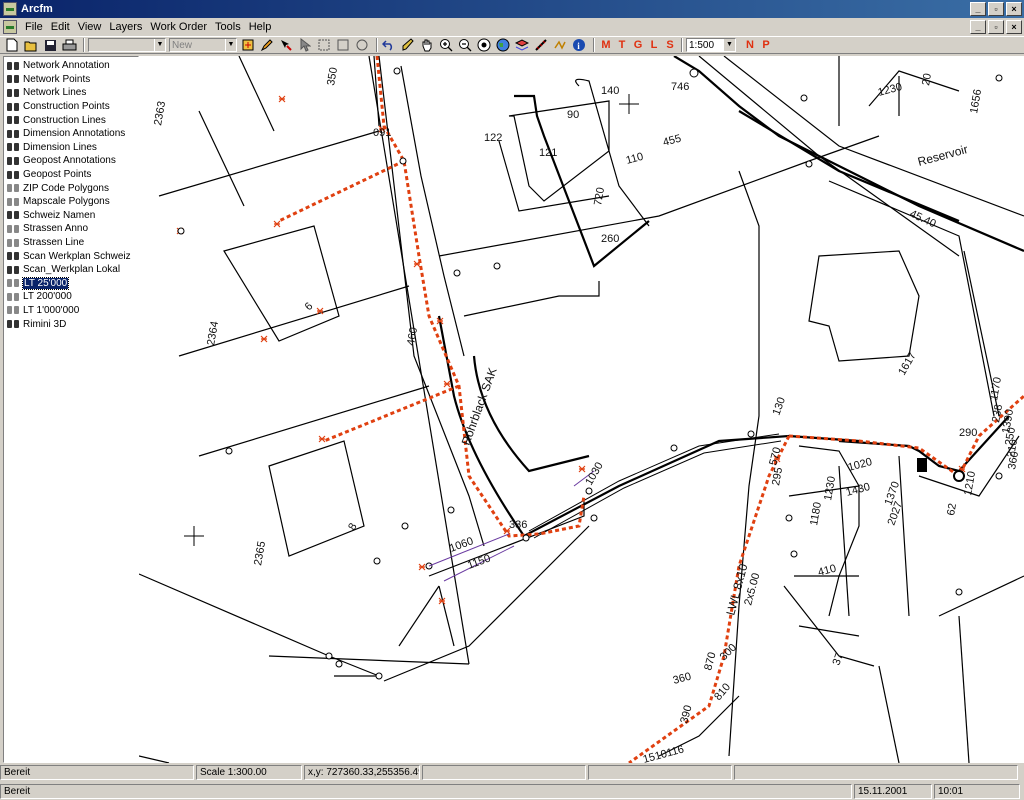  Describe the element at coordinates (446, 45) in the screenshot. I see `zoom-in-icon` at that location.